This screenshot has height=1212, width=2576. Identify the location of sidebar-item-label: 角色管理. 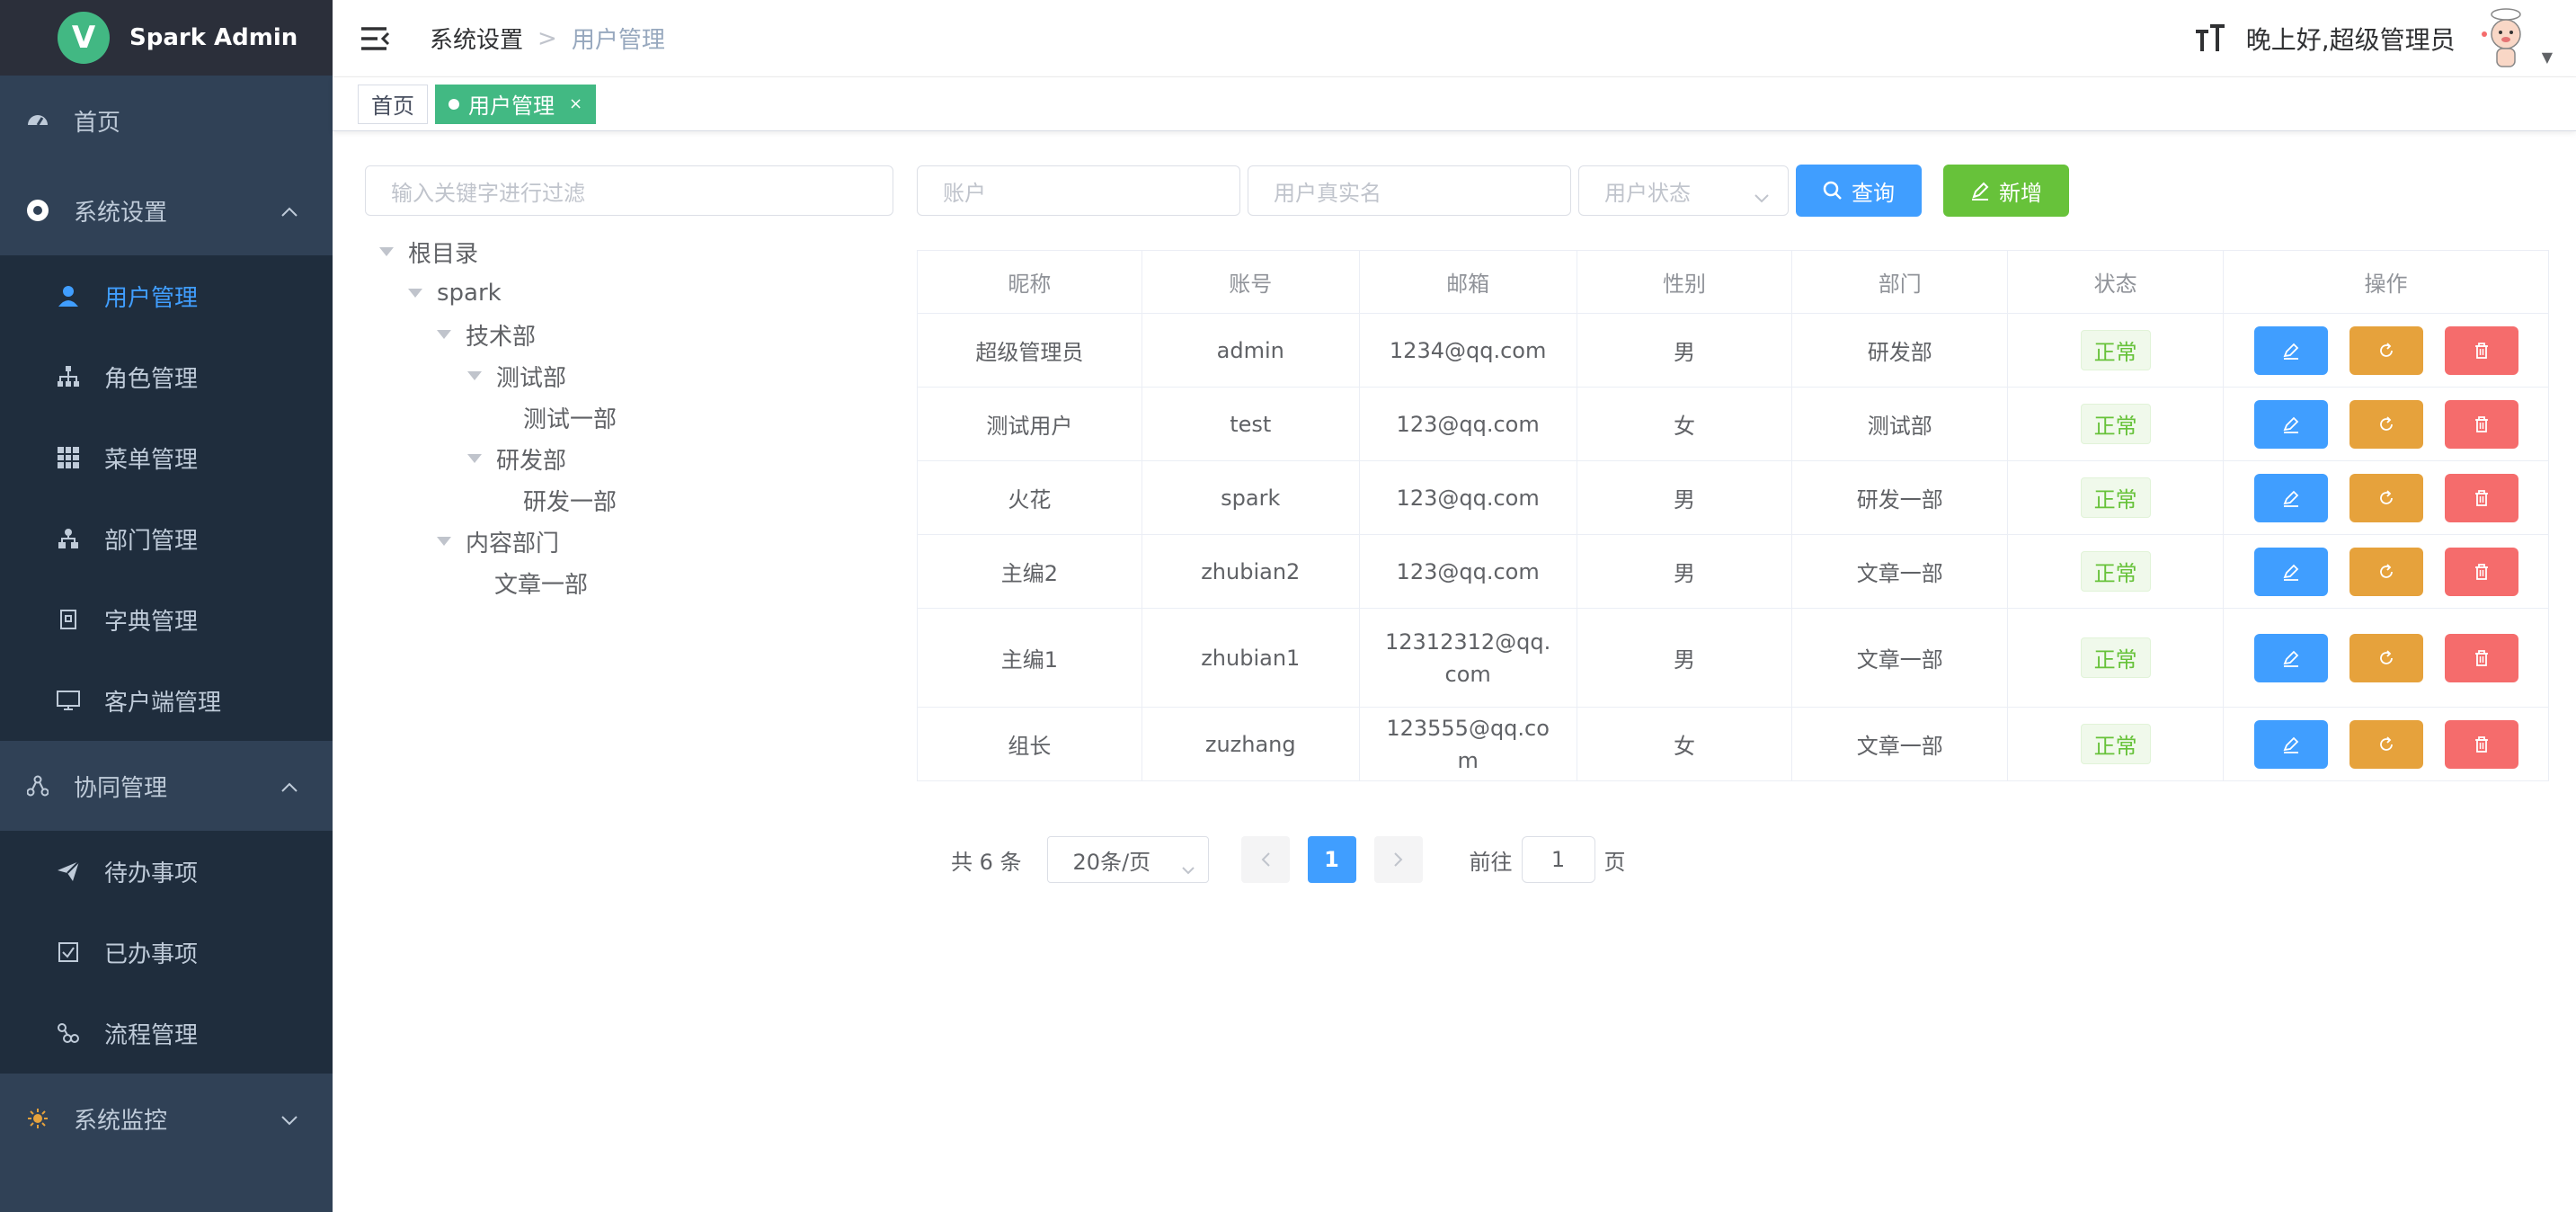
(151, 379).